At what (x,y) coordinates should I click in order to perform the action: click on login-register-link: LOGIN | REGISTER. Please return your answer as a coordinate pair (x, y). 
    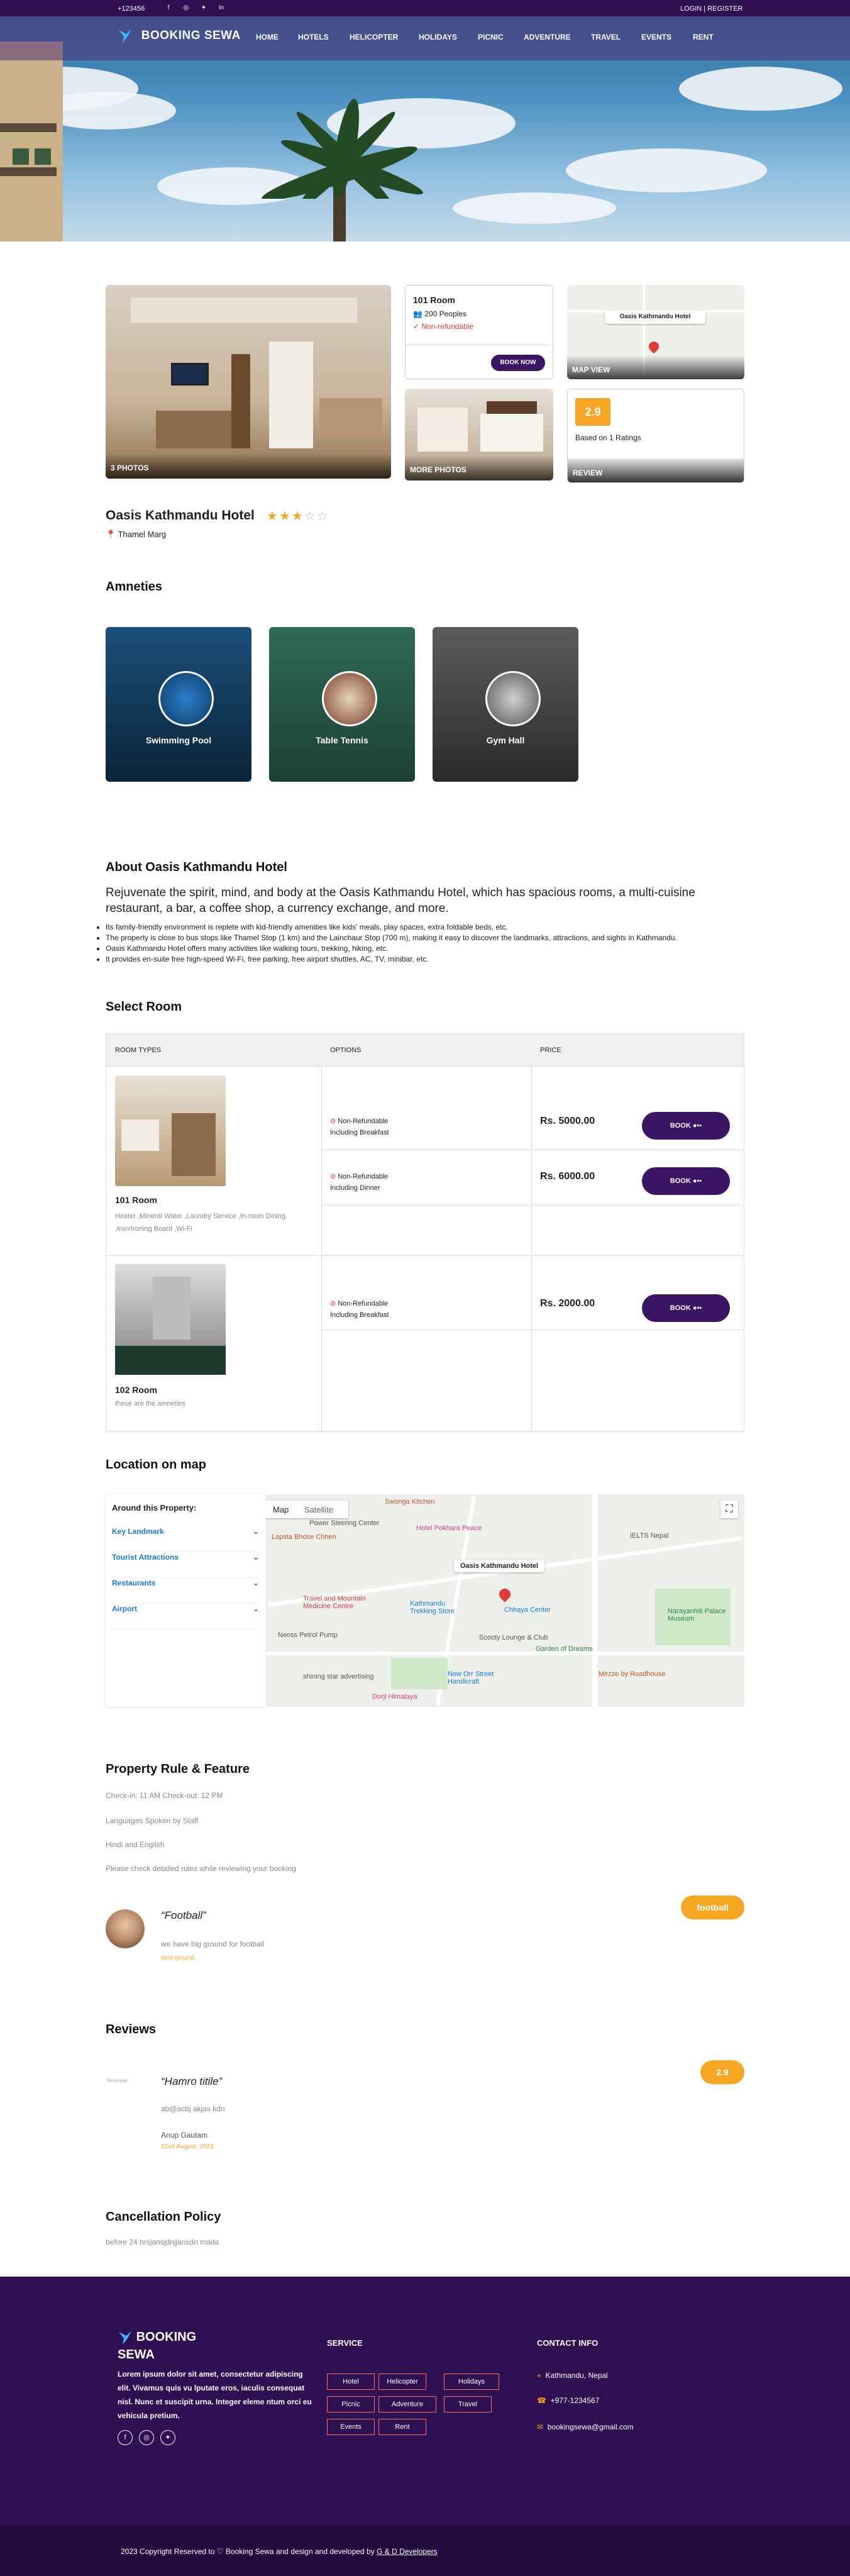
    Looking at the image, I should click on (711, 9).